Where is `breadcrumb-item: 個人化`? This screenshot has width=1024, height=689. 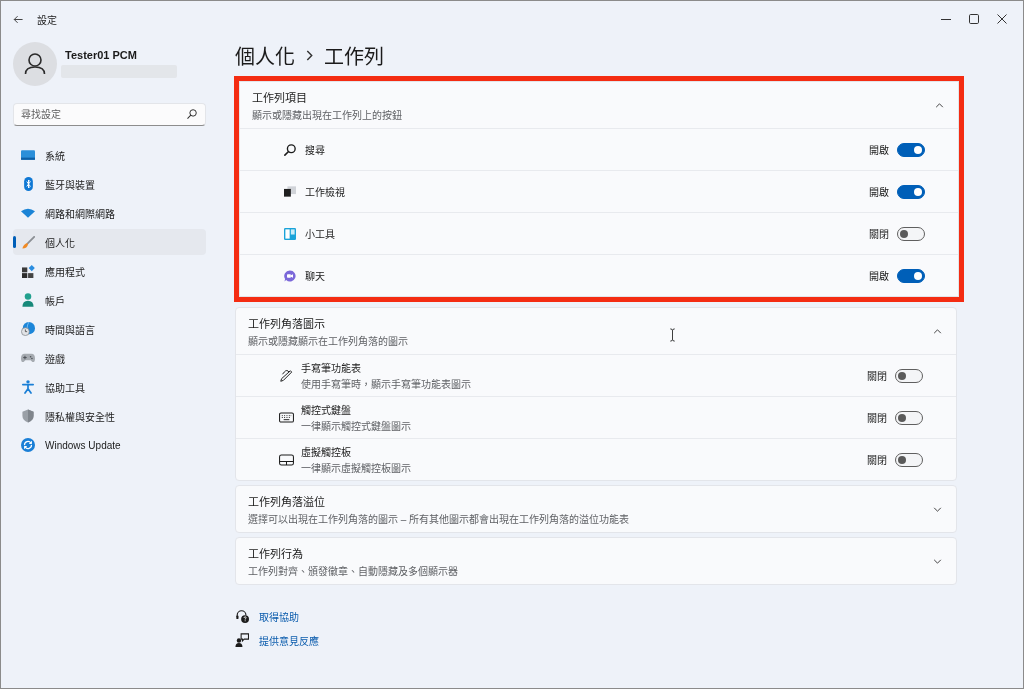
breadcrumb-item: 個人化 is located at coordinates (265, 55).